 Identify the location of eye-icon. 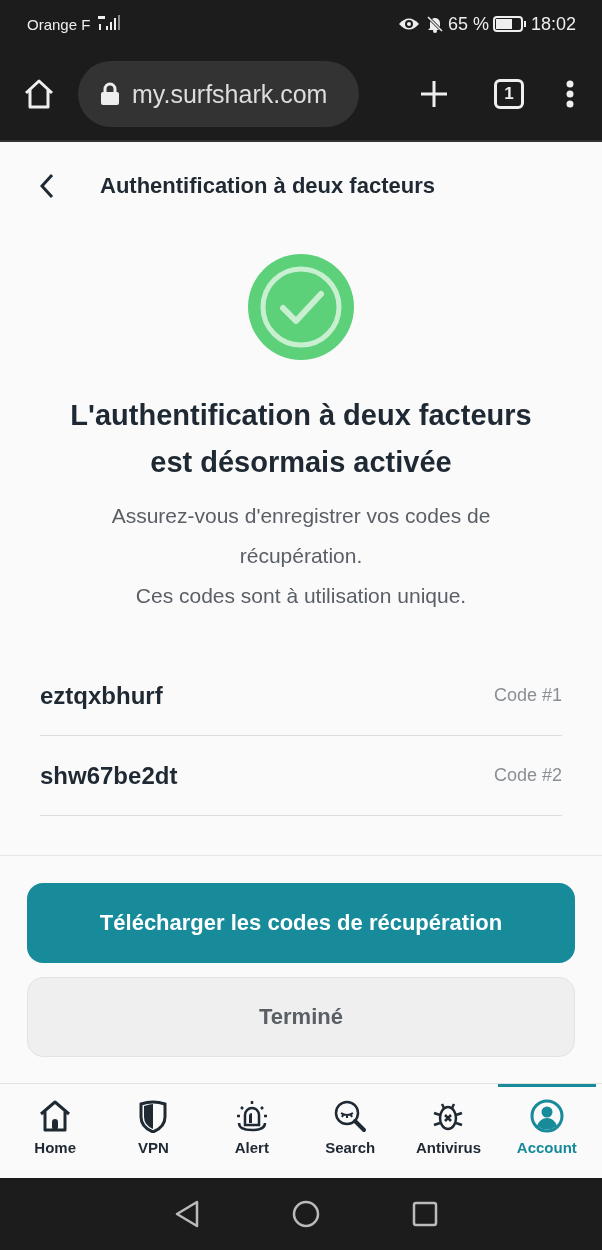
(408, 24).